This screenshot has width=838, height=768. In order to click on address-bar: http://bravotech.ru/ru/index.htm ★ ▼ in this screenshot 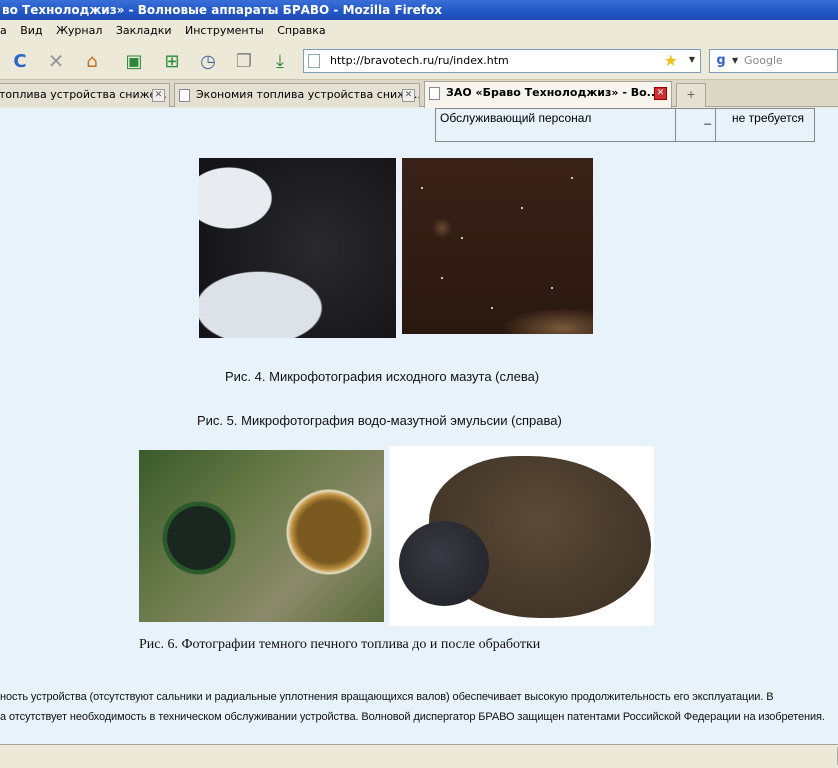, I will do `click(502, 61)`.